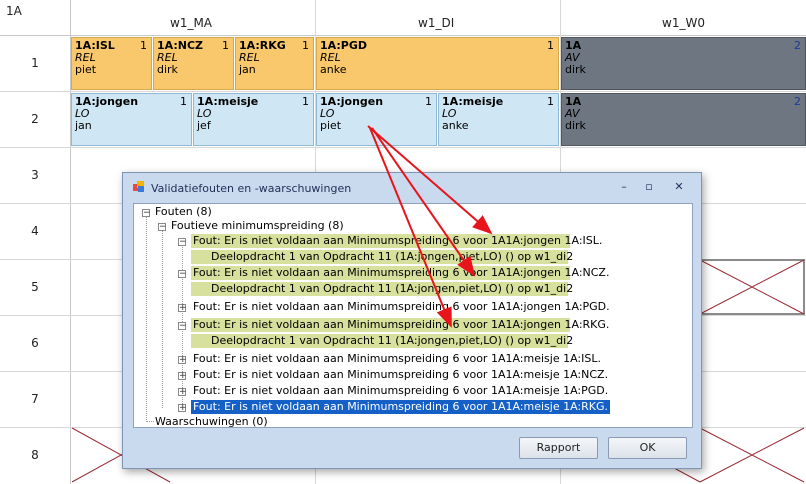 Image resolution: width=806 pixels, height=484 pixels. What do you see at coordinates (257, 226) in the screenshot?
I see `tree-node-group: Foutieve minimumspreiding (8)` at bounding box center [257, 226].